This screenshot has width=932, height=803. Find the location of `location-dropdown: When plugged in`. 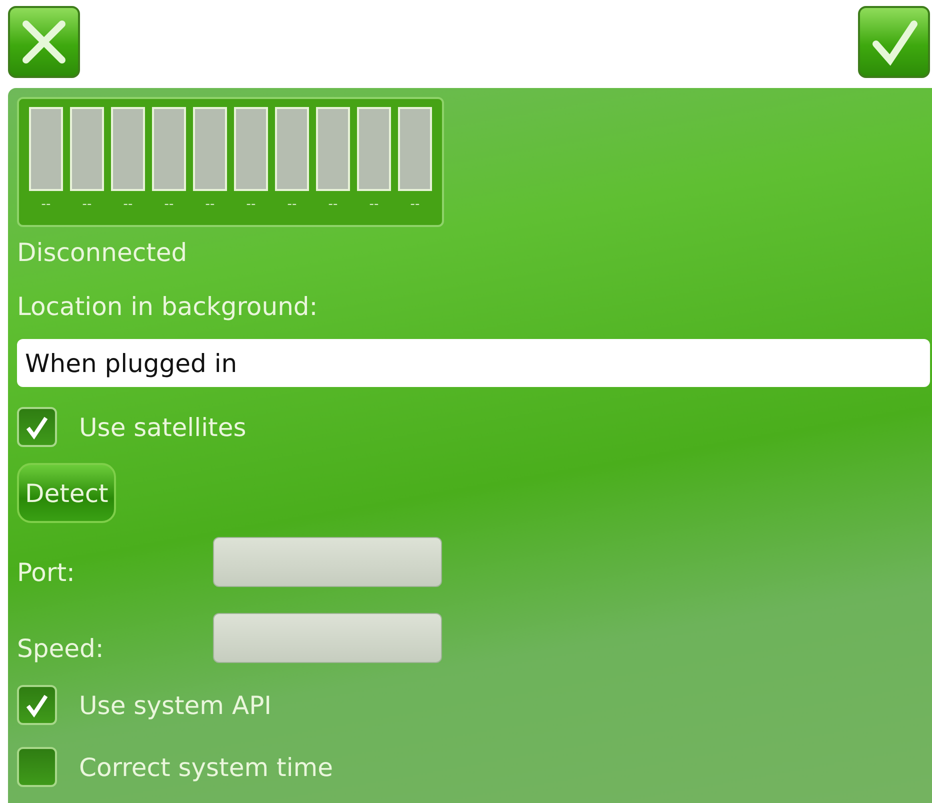

location-dropdown: When plugged in is located at coordinates (473, 363).